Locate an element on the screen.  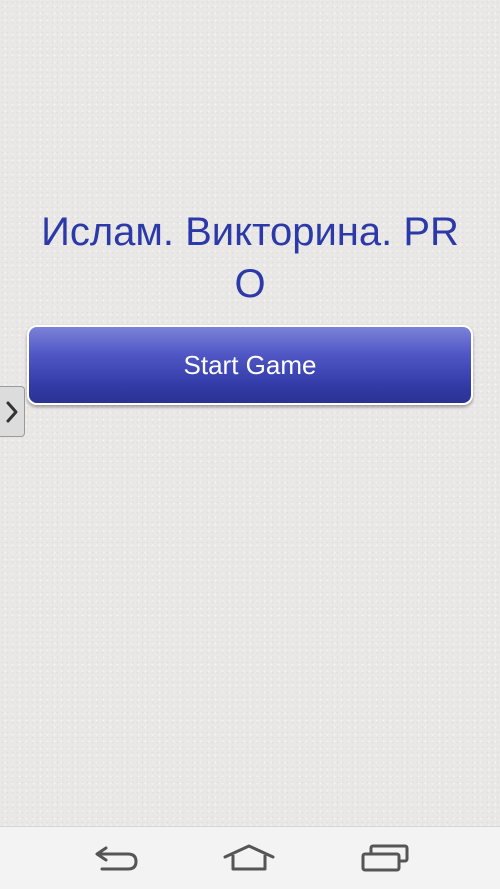
recent-apps-button is located at coordinates (385, 858).